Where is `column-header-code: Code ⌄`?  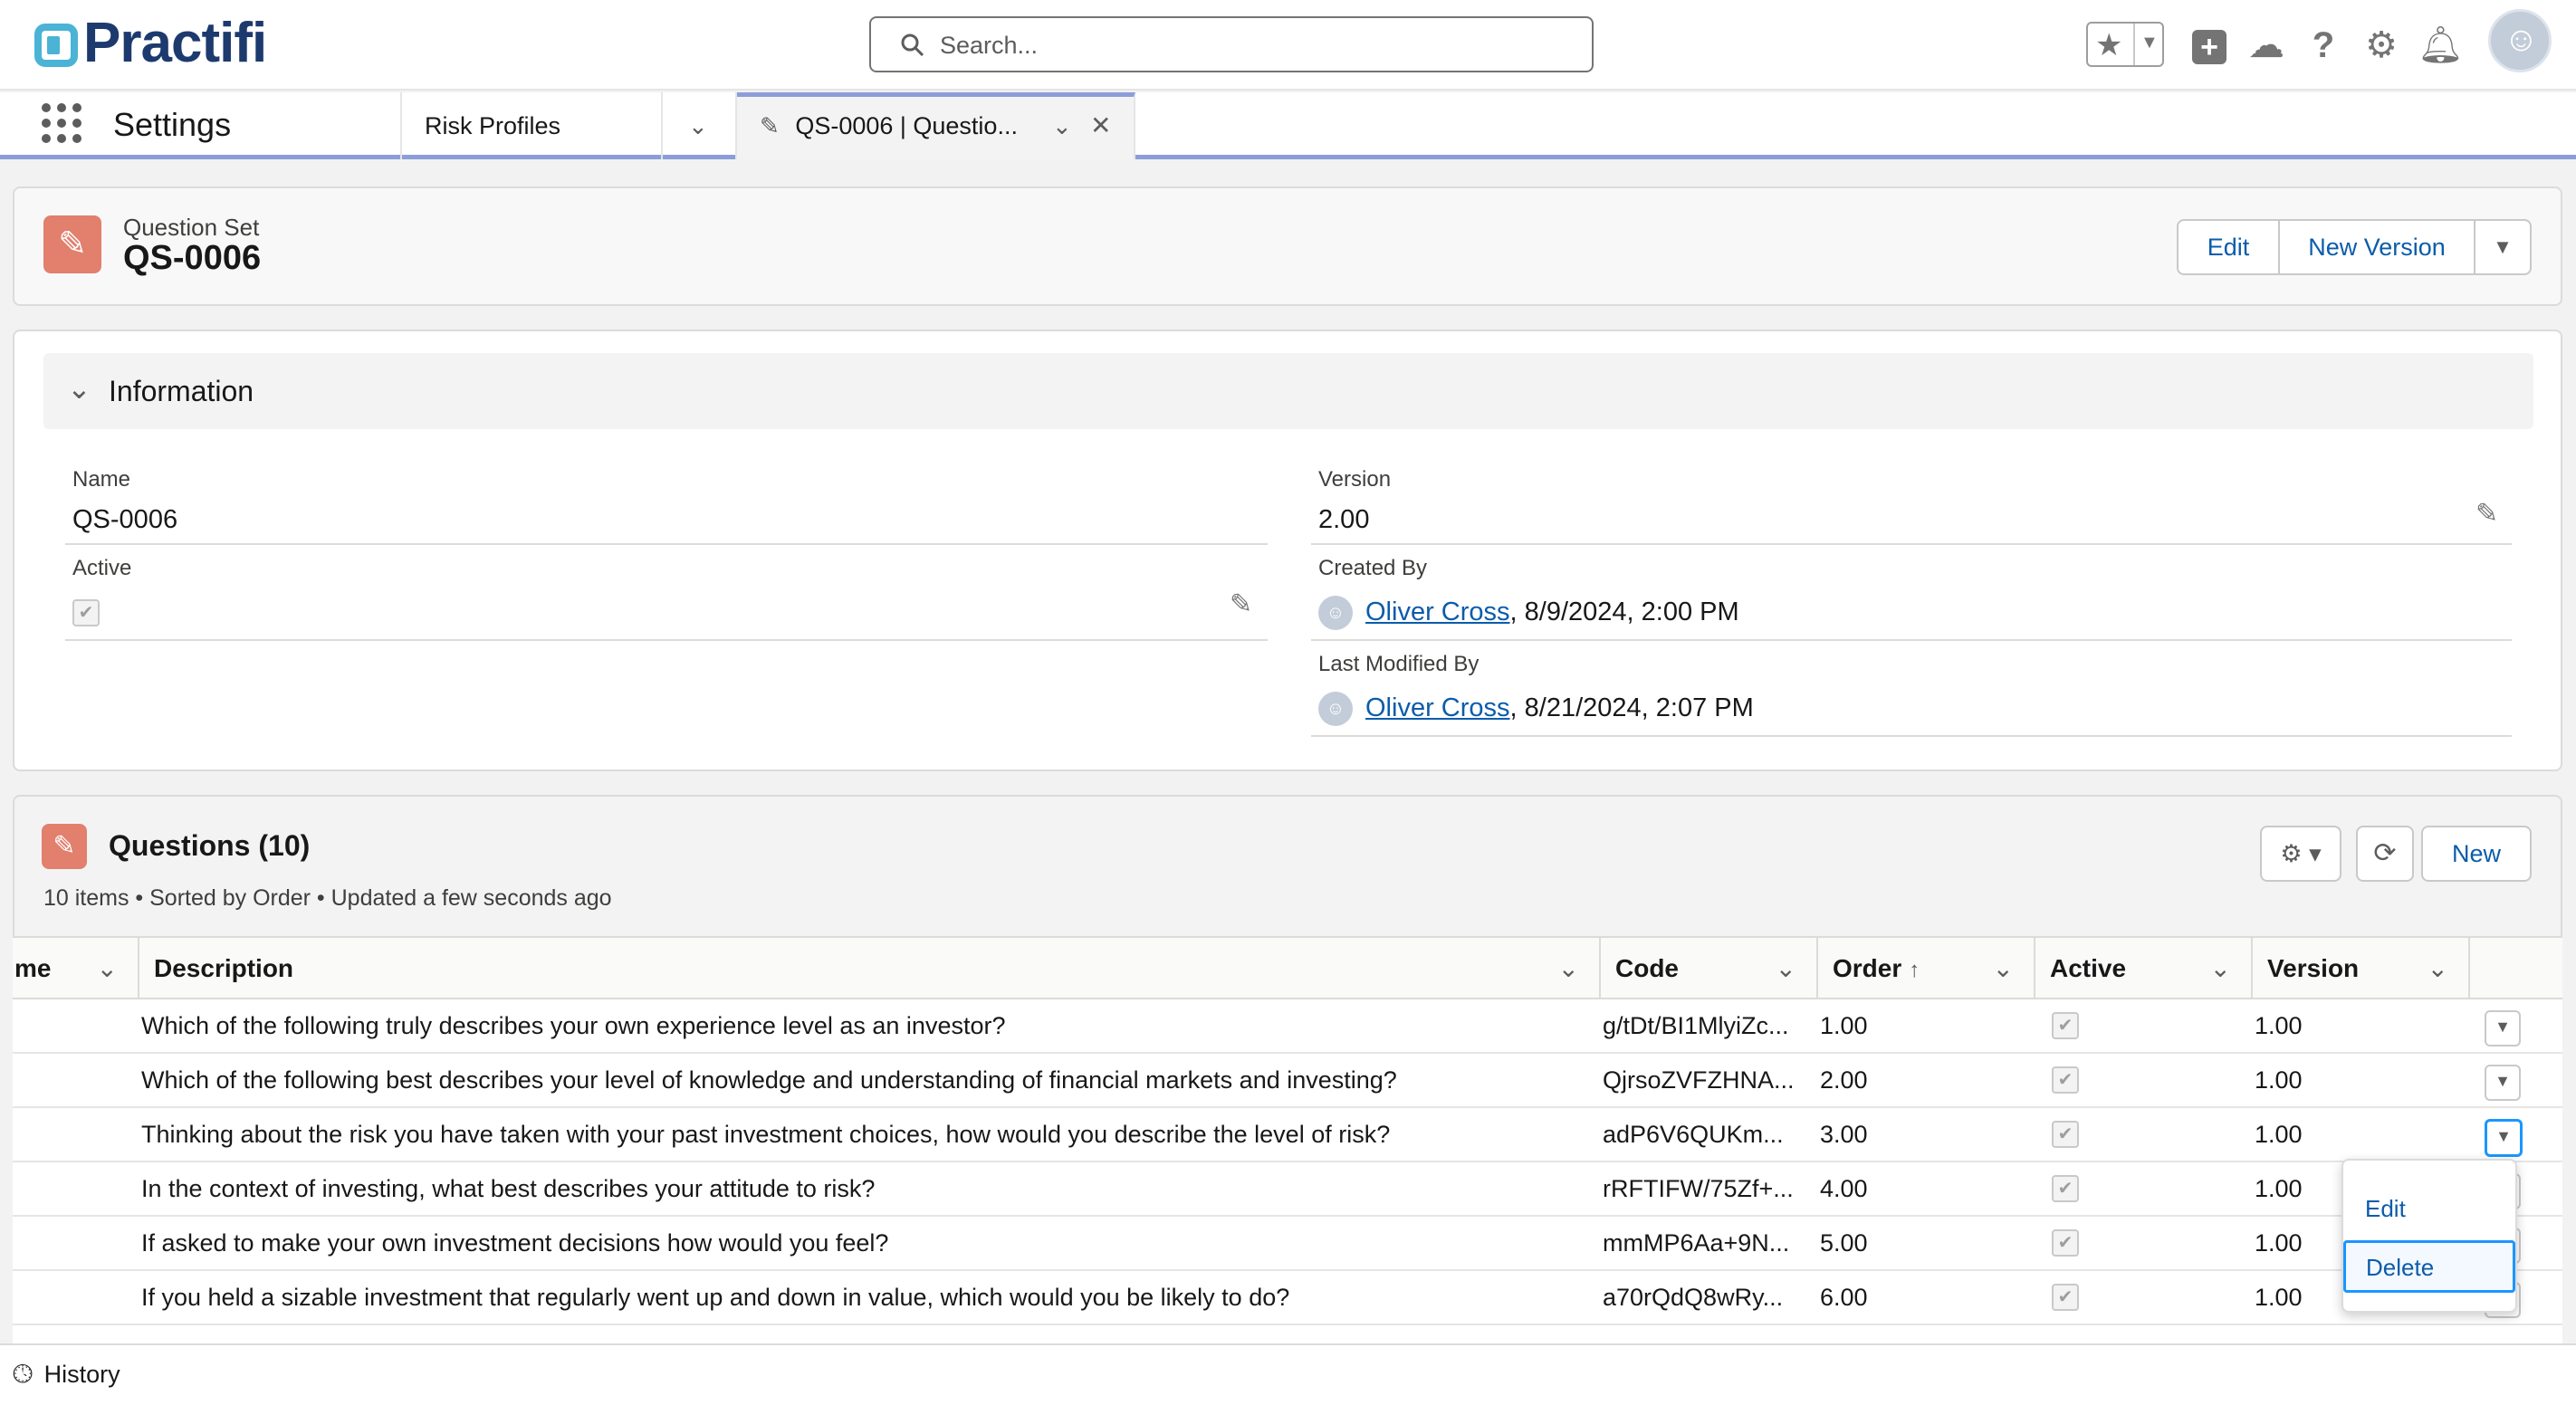
column-header-code: Code ⌄ is located at coordinates (1709, 969).